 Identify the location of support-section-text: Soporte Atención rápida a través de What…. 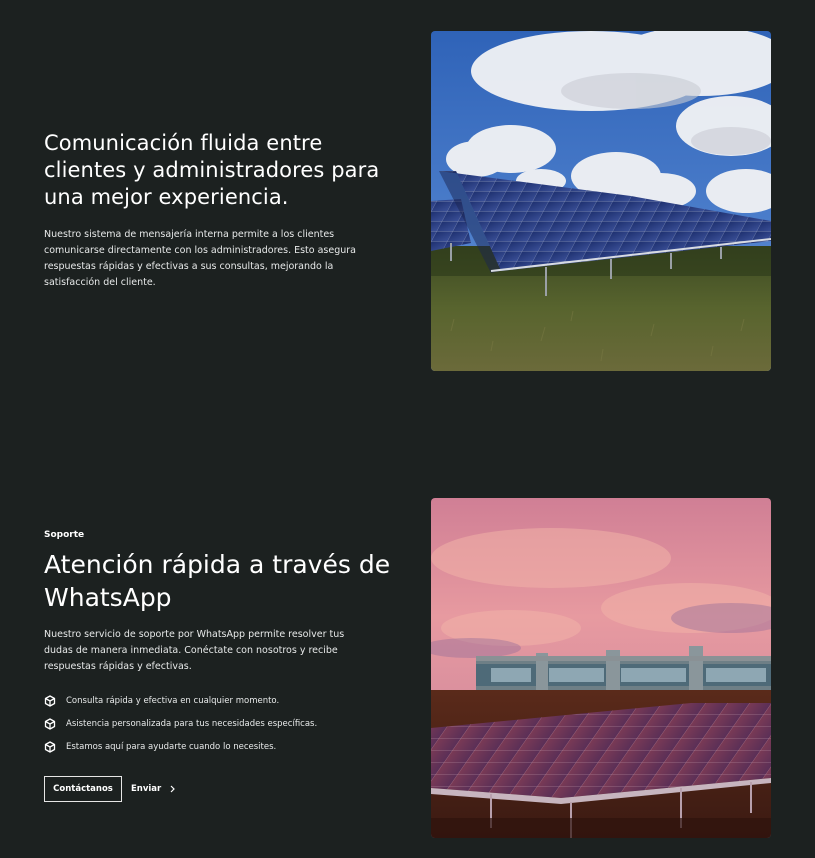
(224, 666).